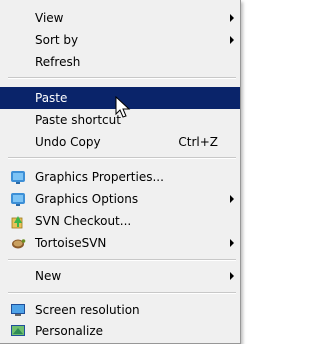 This screenshot has width=320, height=344. Describe the element at coordinates (49, 18) in the screenshot. I see `menu-item-view-label: View` at that location.